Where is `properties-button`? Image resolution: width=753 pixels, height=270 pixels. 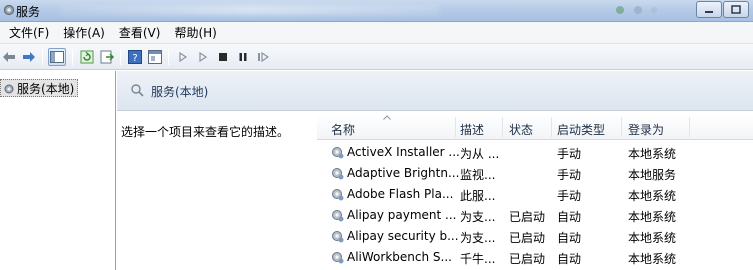 properties-button is located at coordinates (155, 57).